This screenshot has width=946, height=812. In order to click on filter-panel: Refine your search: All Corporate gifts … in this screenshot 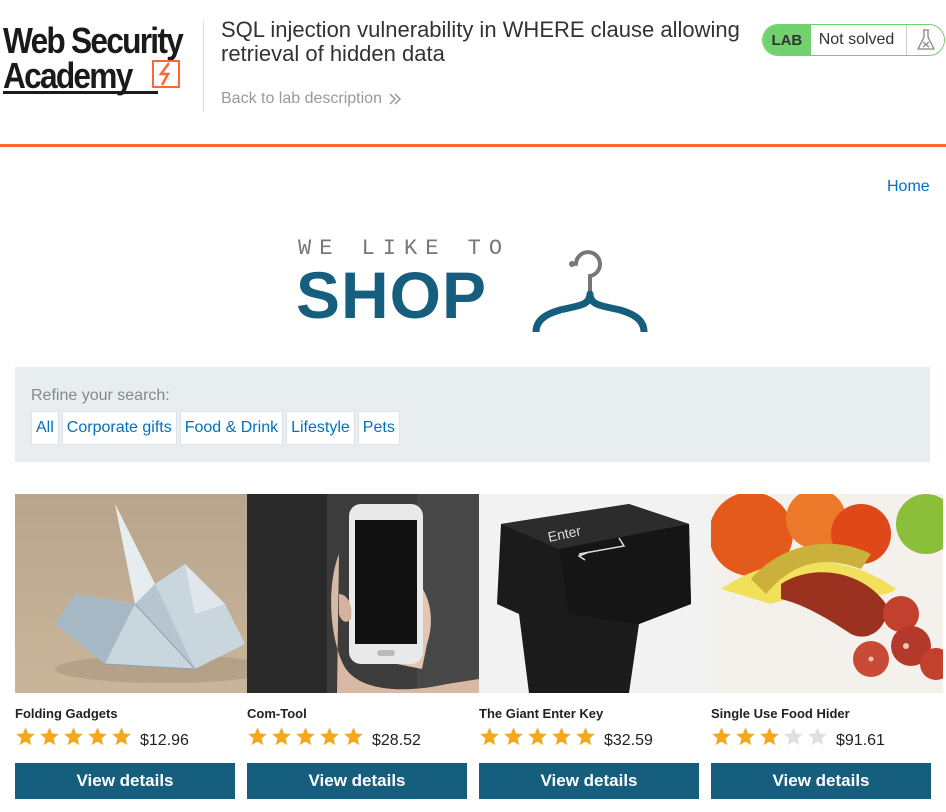, I will do `click(472, 414)`.